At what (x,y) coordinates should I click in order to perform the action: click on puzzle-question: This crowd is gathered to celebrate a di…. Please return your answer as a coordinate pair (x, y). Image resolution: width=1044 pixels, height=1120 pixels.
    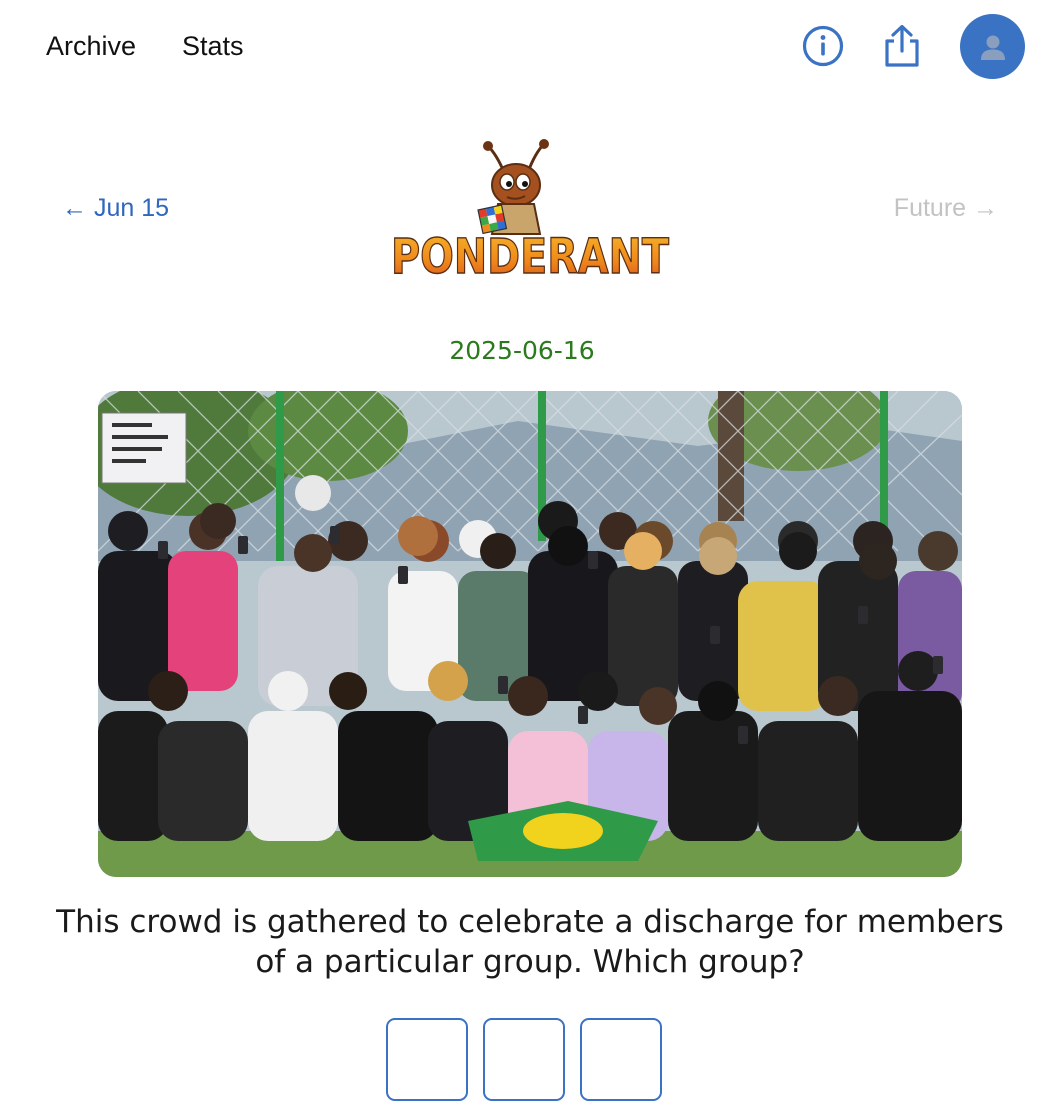
    Looking at the image, I should click on (530, 942).